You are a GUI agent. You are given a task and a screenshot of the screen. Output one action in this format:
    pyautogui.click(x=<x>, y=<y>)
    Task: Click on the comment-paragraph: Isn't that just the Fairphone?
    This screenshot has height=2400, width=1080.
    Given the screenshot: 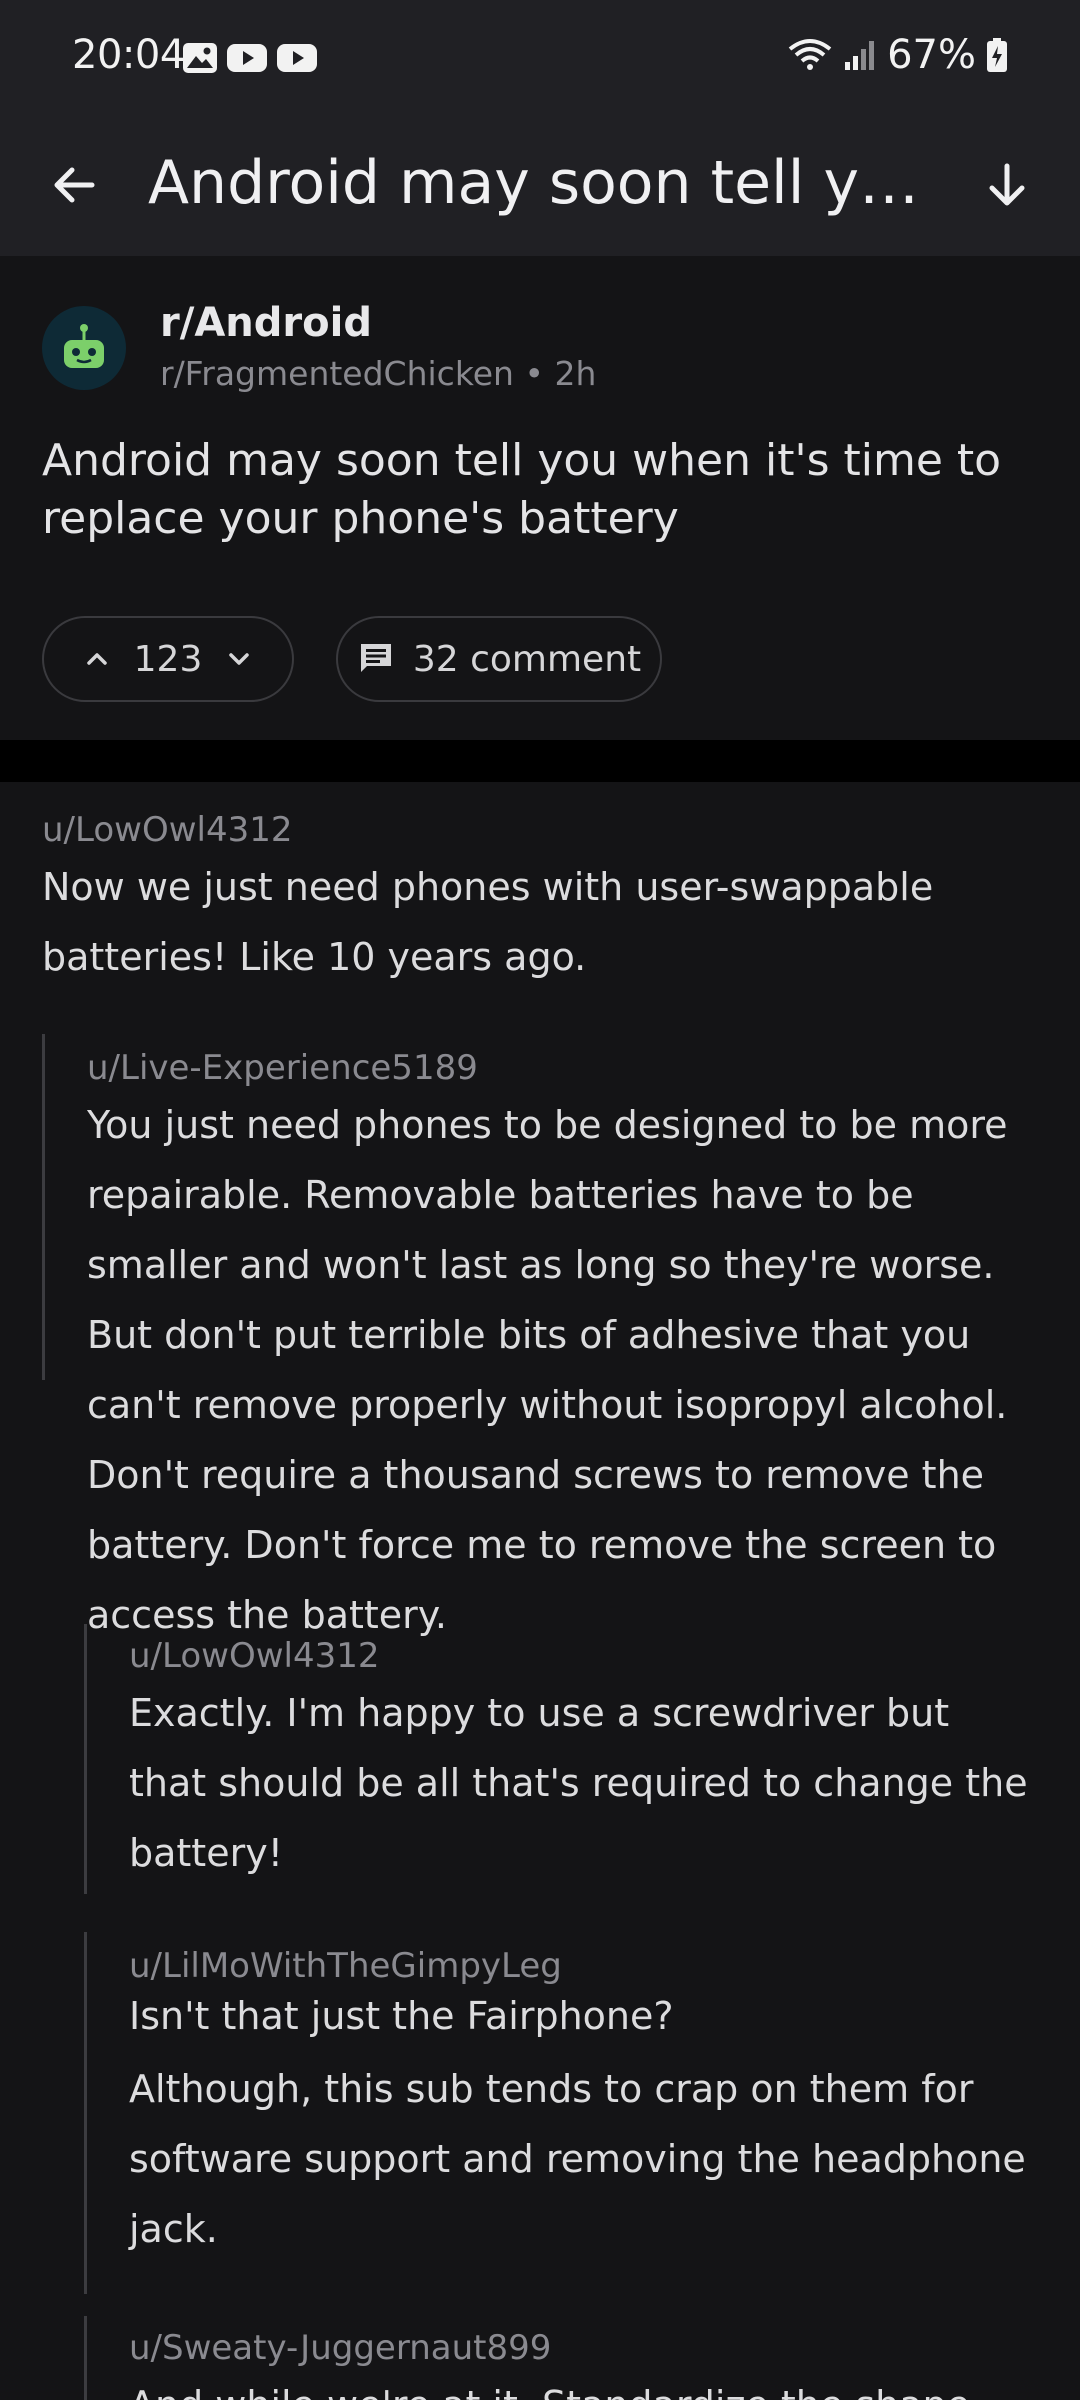 What is the action you would take?
    pyautogui.click(x=401, y=2016)
    